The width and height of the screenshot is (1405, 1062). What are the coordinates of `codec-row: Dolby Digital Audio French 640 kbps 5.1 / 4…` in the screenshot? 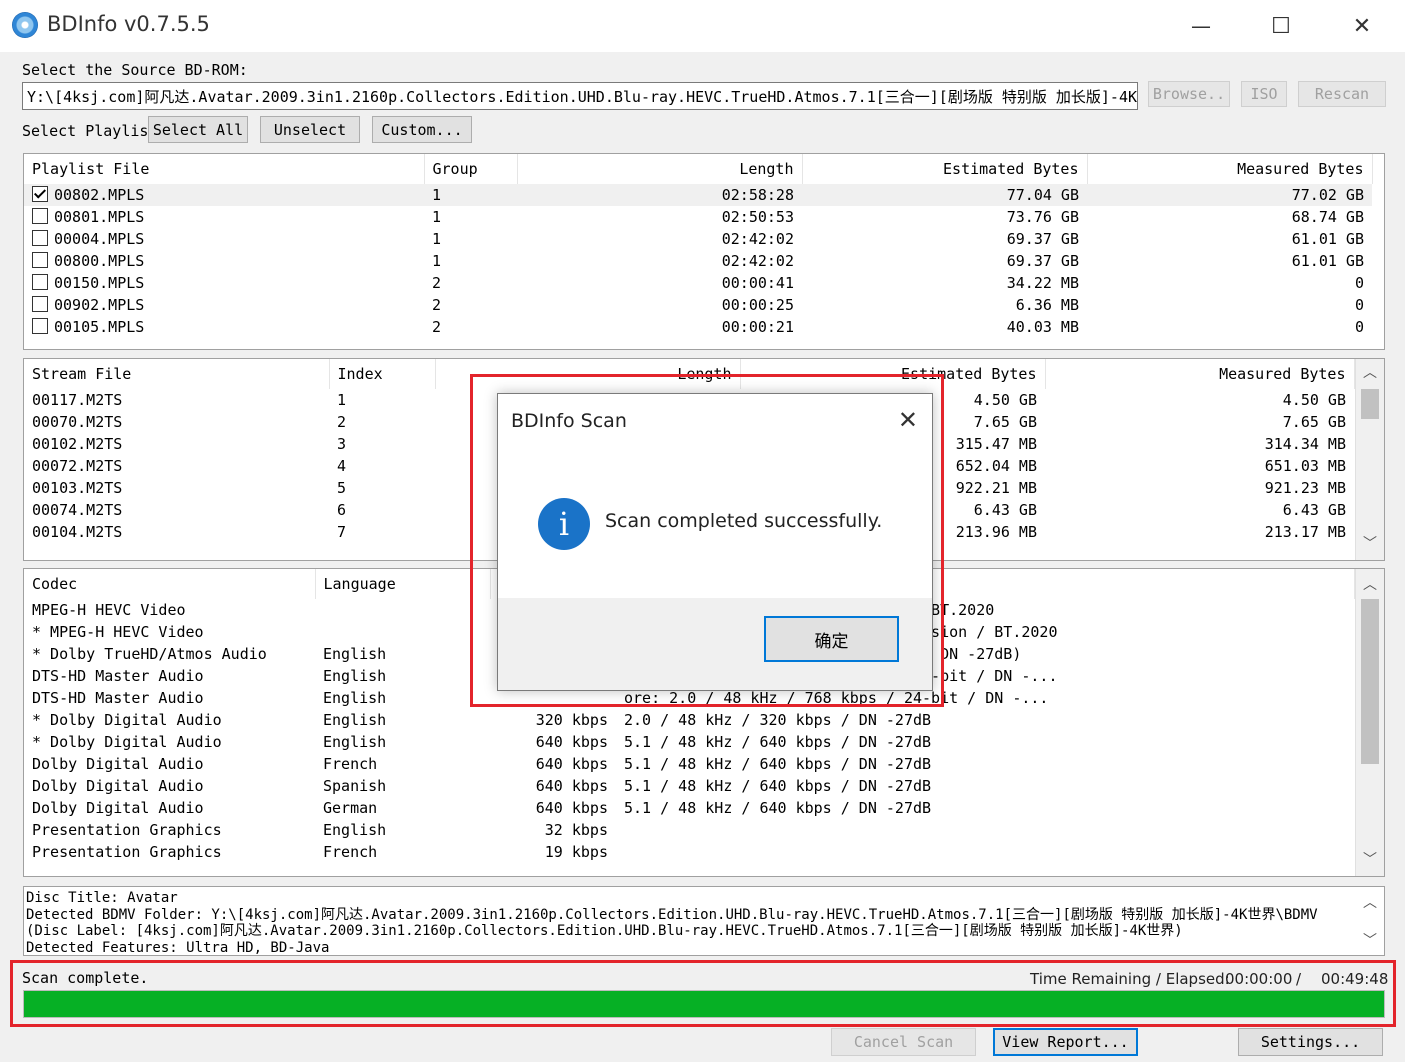 It's located at (689, 764).